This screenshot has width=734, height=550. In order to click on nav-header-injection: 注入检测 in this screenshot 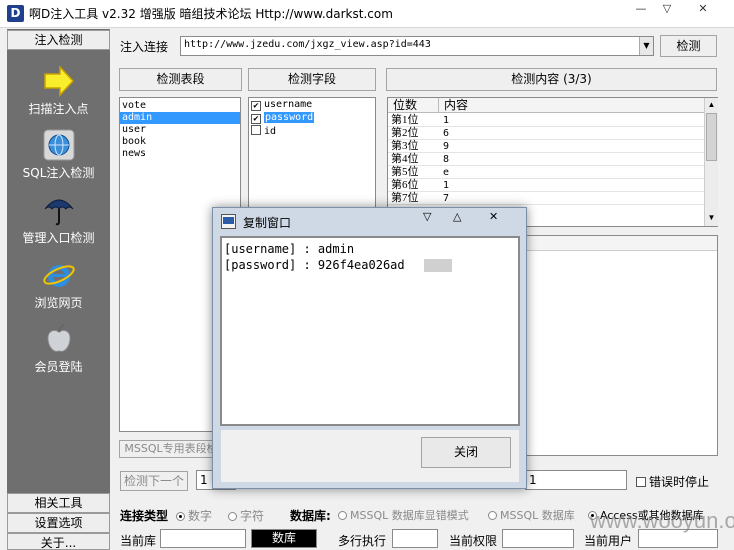, I will do `click(58, 40)`.